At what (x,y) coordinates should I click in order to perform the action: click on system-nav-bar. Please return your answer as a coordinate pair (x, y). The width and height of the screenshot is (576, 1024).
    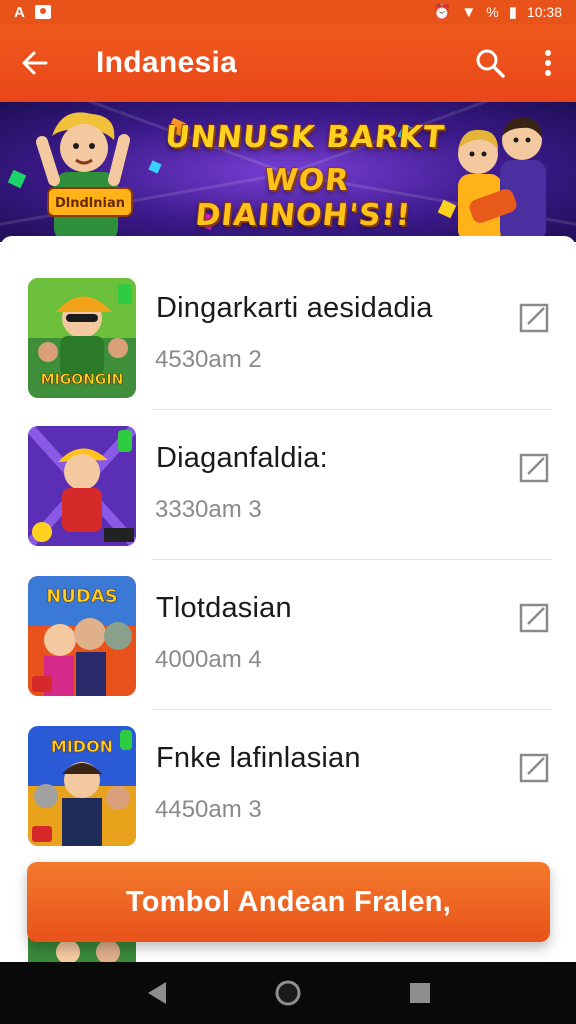
    Looking at the image, I should click on (288, 993).